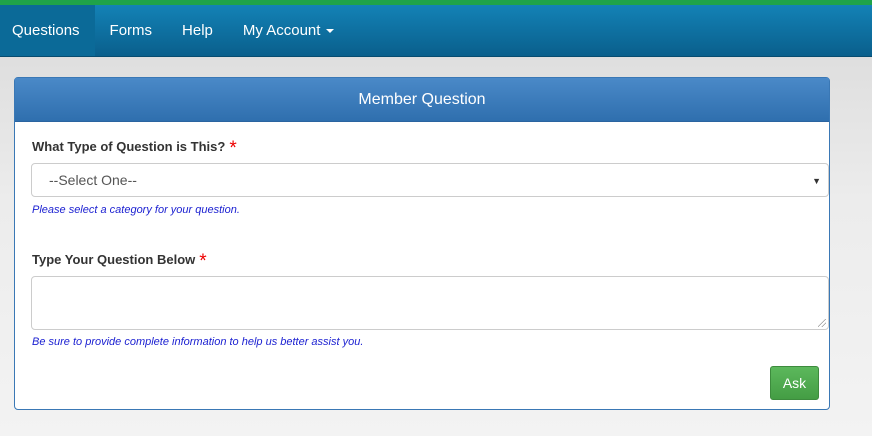 Image resolution: width=872 pixels, height=436 pixels. I want to click on nav-item-label: Forms, so click(131, 30).